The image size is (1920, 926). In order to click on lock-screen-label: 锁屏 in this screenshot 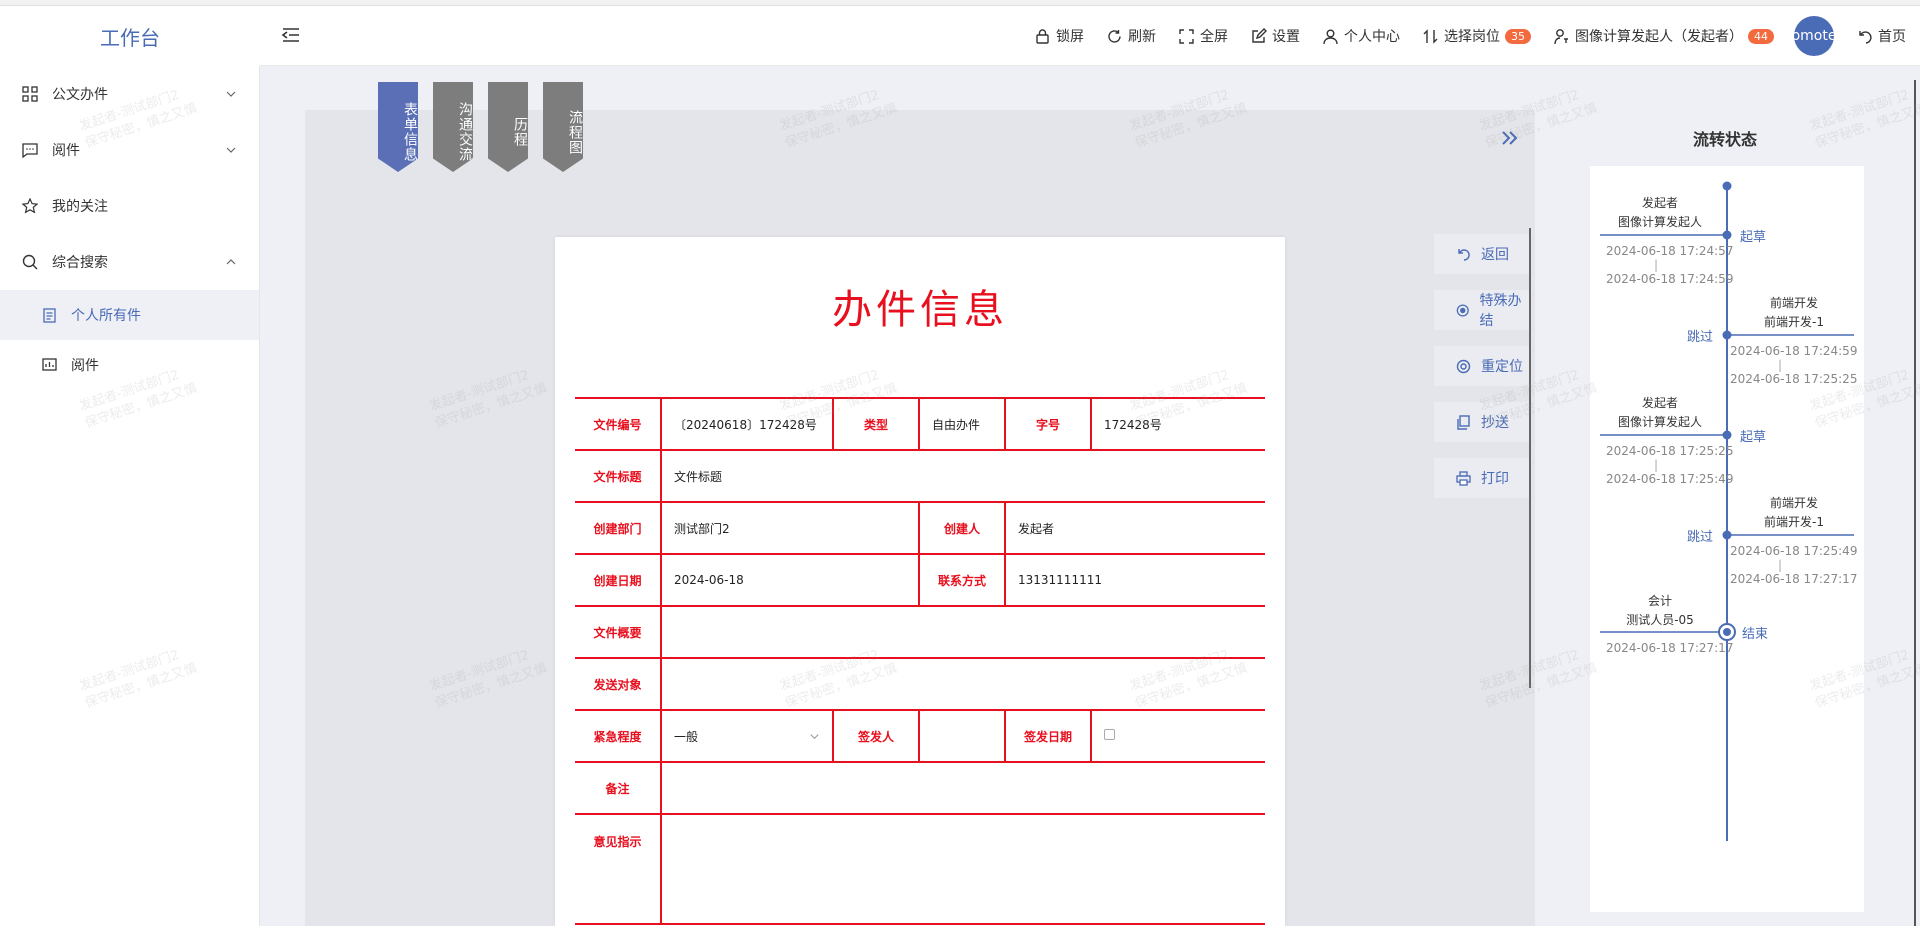, I will do `click(1070, 37)`.